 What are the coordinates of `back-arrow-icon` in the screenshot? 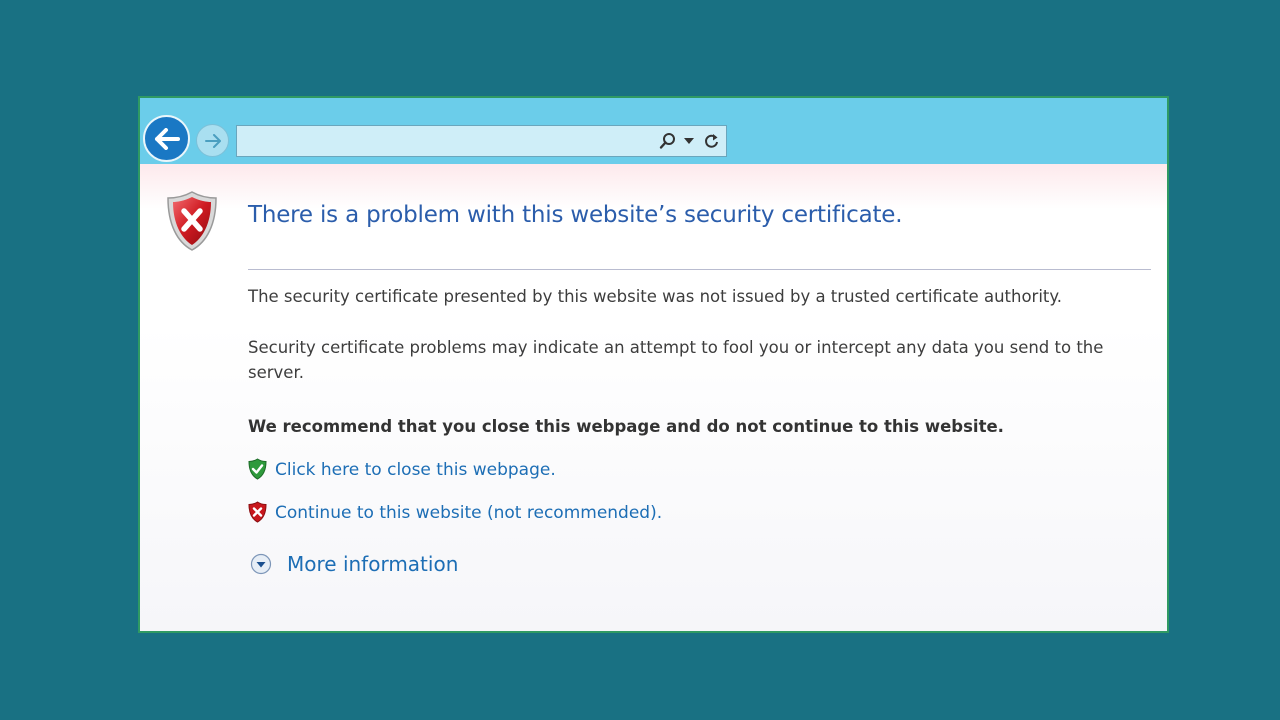 It's located at (167, 138).